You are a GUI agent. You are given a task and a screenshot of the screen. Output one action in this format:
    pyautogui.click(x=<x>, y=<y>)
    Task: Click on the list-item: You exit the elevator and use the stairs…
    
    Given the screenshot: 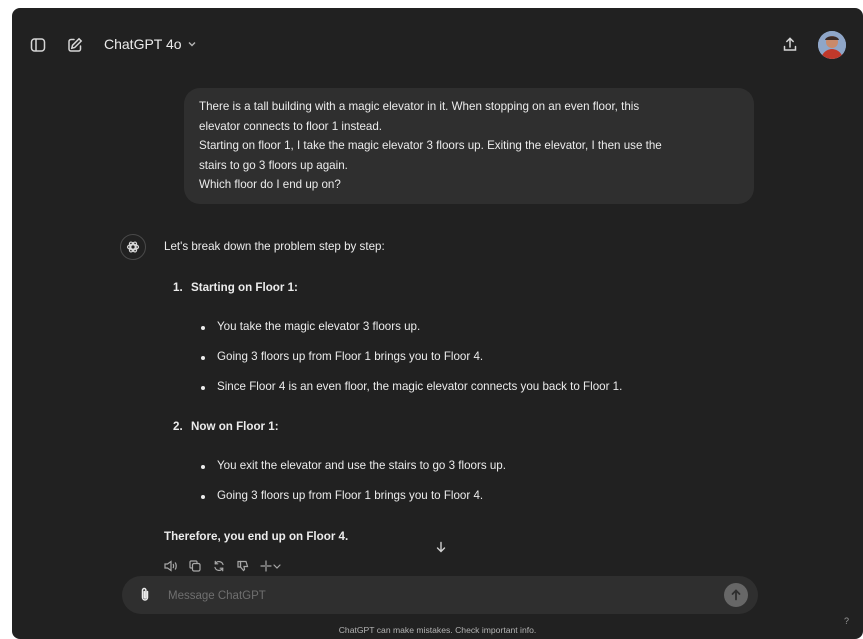 What is the action you would take?
    pyautogui.click(x=361, y=465)
    